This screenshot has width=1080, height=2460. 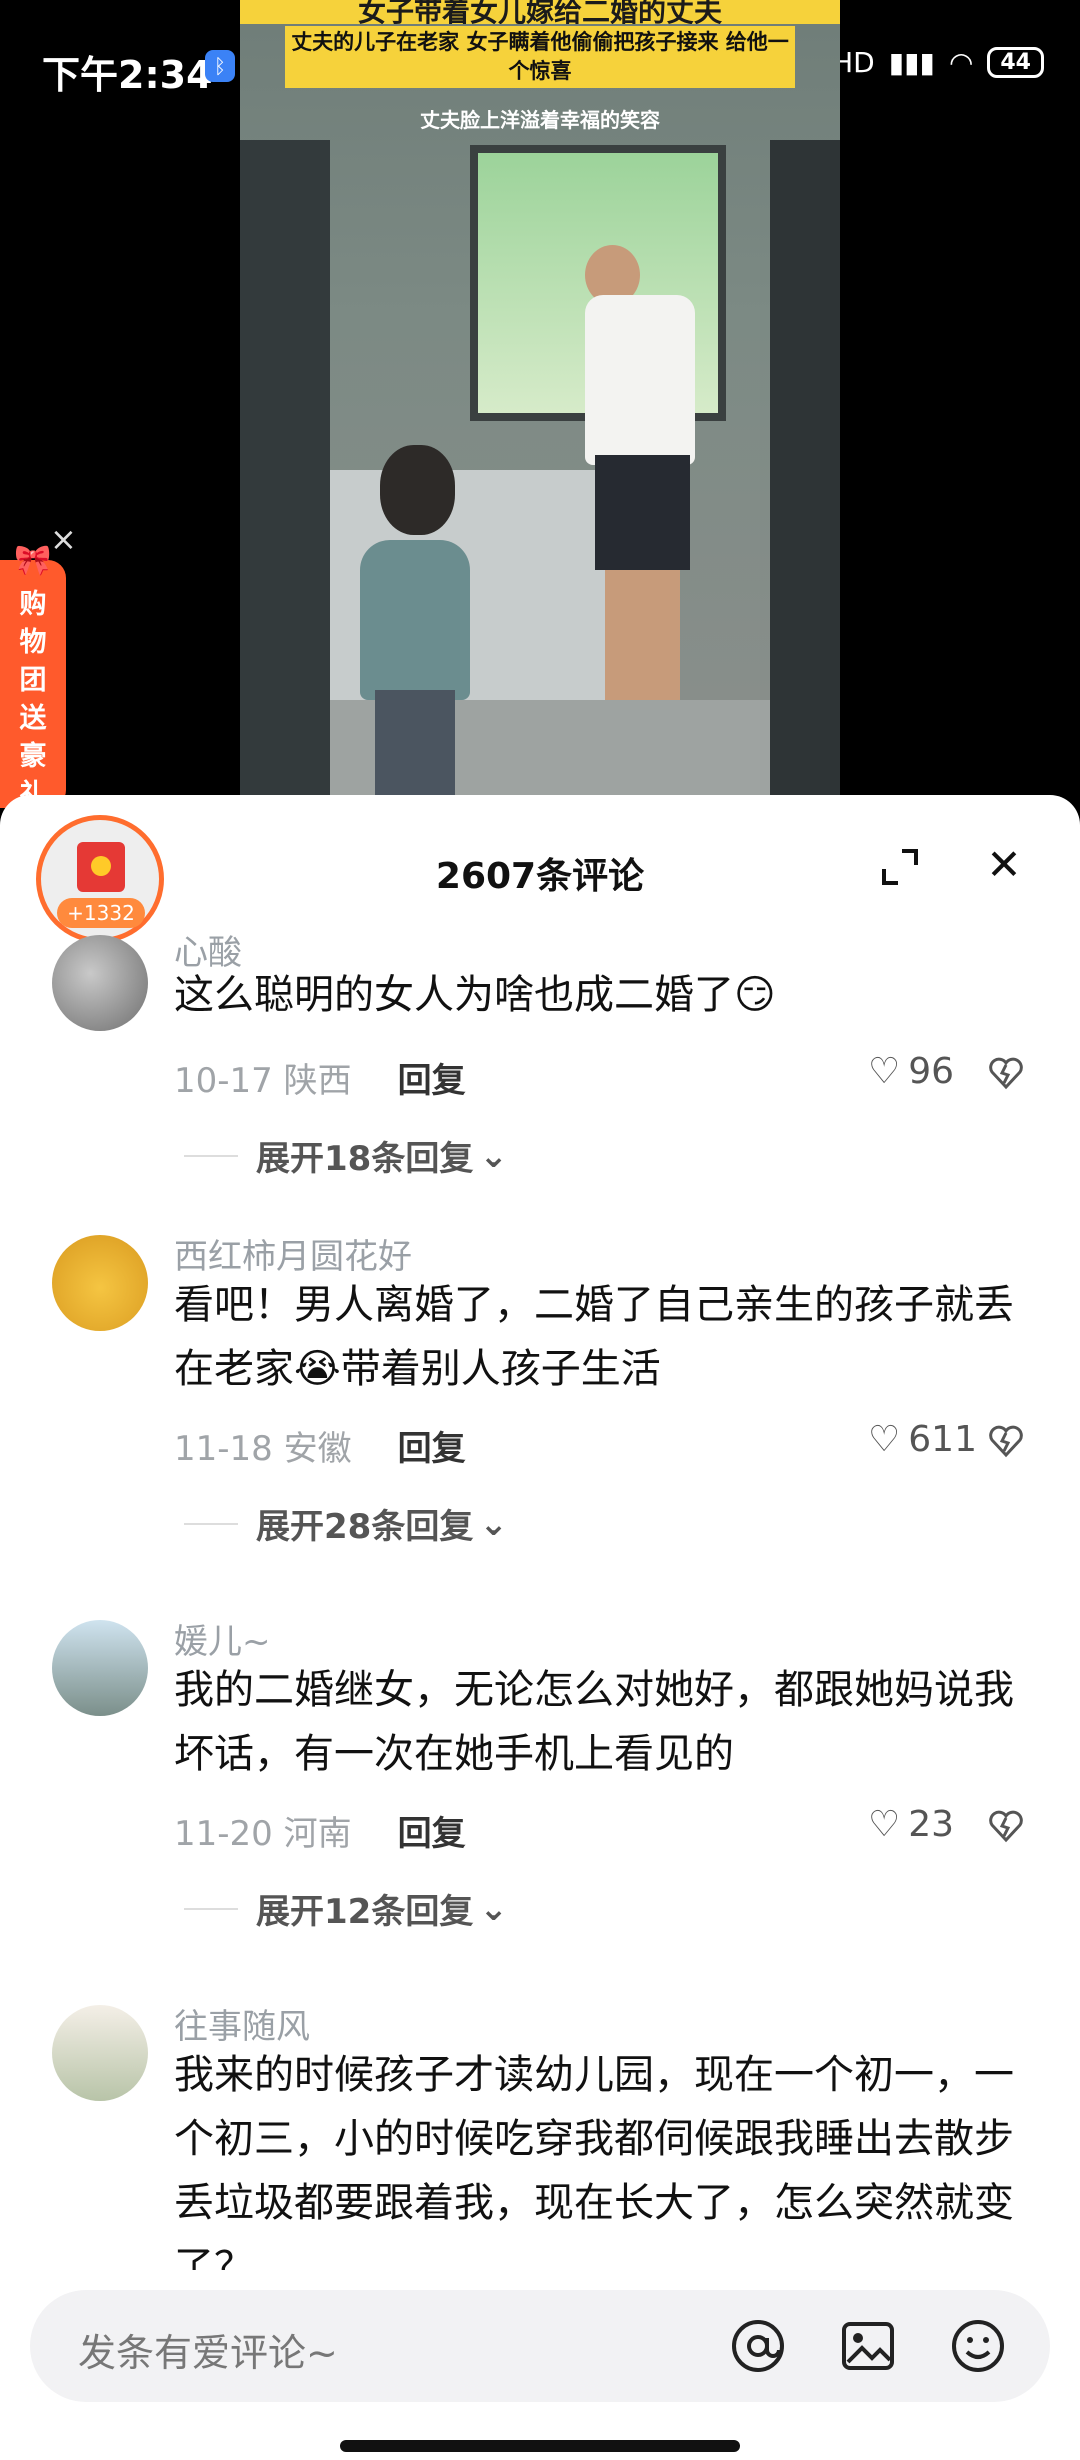 I want to click on comment-text: 我的二婚继女，无论怎么对她好，都跟她妈说我坏话，有一次在她手机上看见的, so click(x=594, y=1722).